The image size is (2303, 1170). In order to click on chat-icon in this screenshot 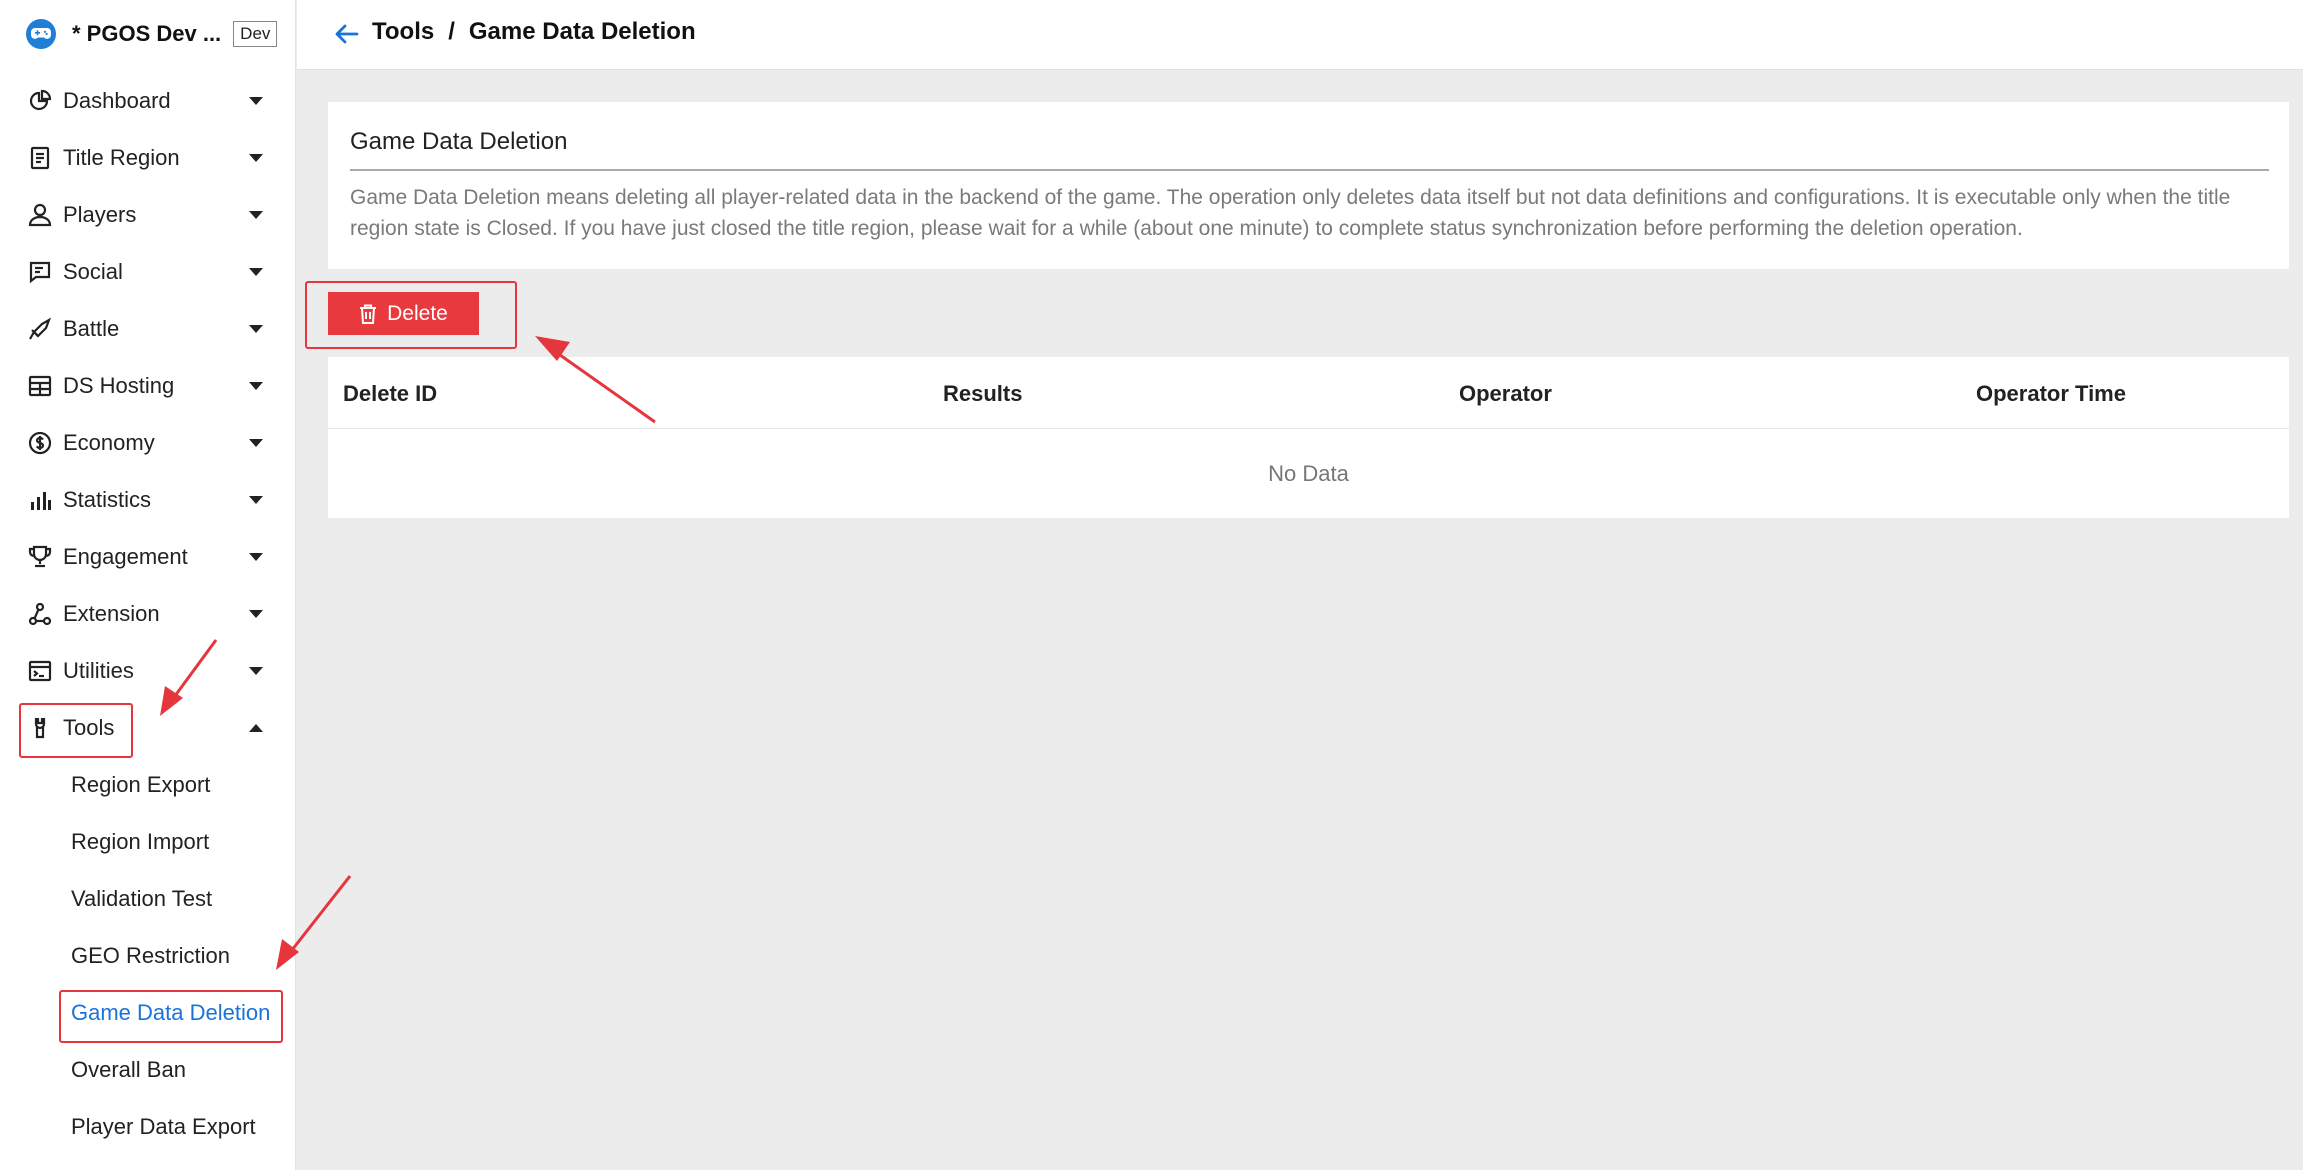, I will do `click(40, 272)`.